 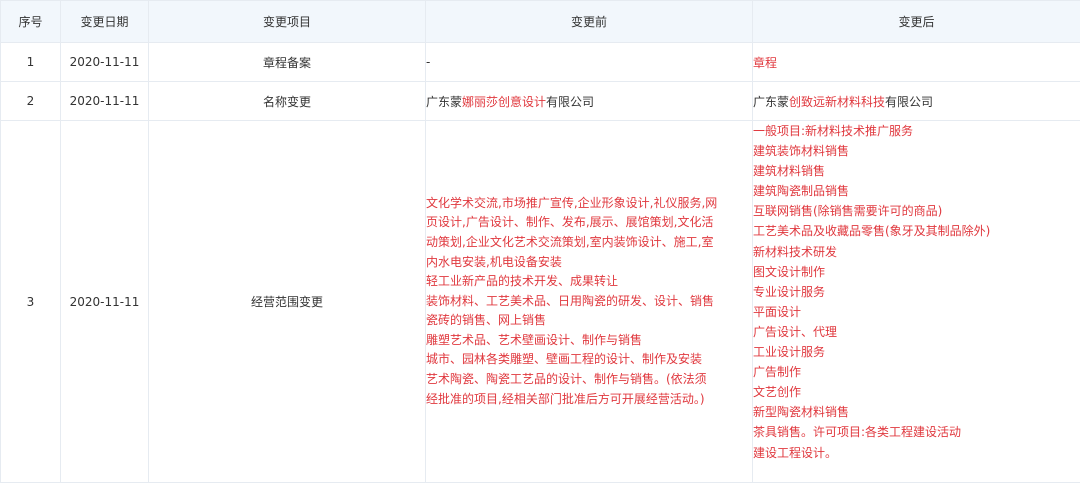 I want to click on table-header-row: 序号 变更日期 变更项目 变更前 变更后, so click(x=540, y=21).